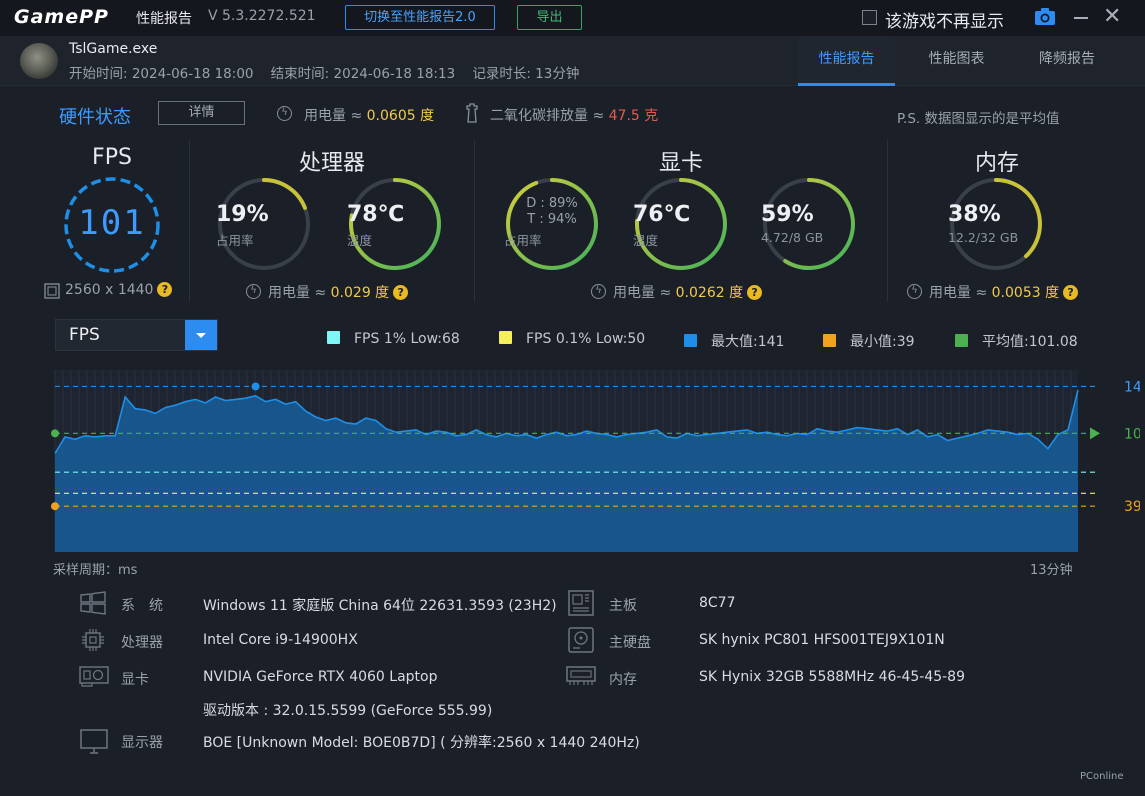 The height and width of the screenshot is (796, 1145). Describe the element at coordinates (235, 240) in the screenshot. I see `cpu-usage-label: 占用率` at that location.